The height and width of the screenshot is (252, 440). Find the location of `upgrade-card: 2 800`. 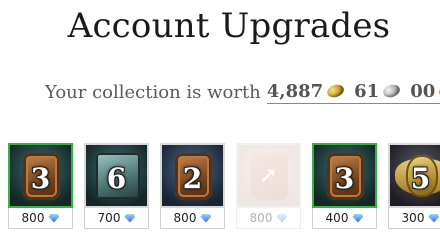

upgrade-card: 2 800 is located at coordinates (192, 186).